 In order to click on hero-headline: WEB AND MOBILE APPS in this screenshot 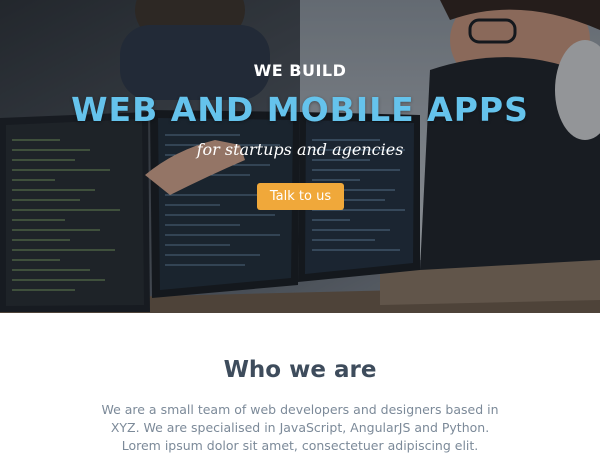, I will do `click(300, 109)`.